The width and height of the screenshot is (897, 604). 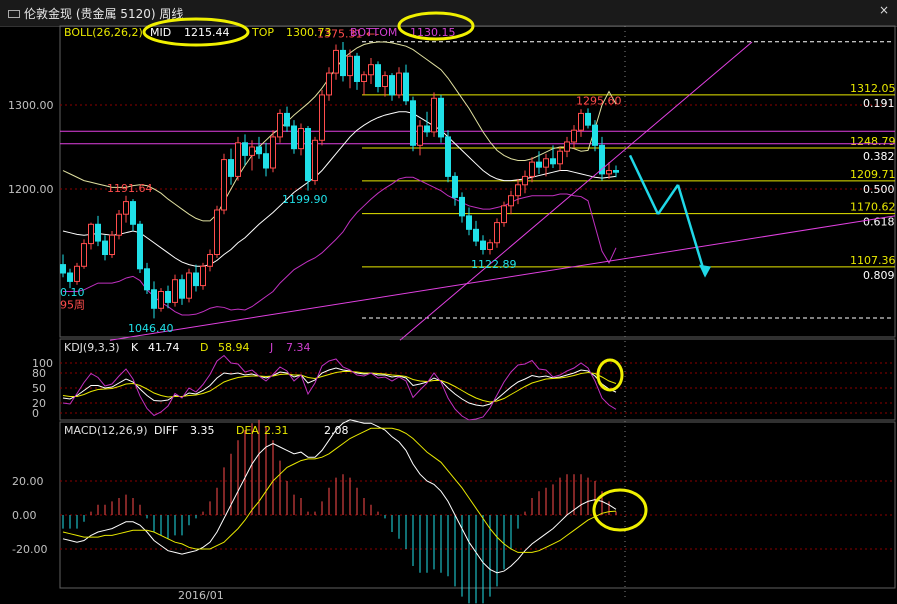 What do you see at coordinates (106, 430) in the screenshot?
I see `macd-indicator-name: MACD(12,26,9)` at bounding box center [106, 430].